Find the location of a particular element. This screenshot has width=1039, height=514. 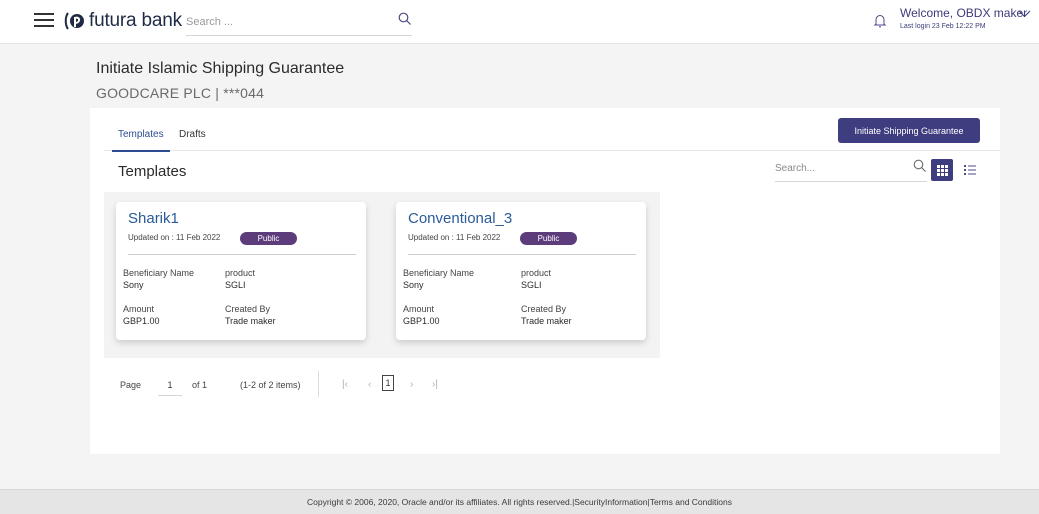

terms-conditions-link: Terms and Conditions is located at coordinates (691, 502).